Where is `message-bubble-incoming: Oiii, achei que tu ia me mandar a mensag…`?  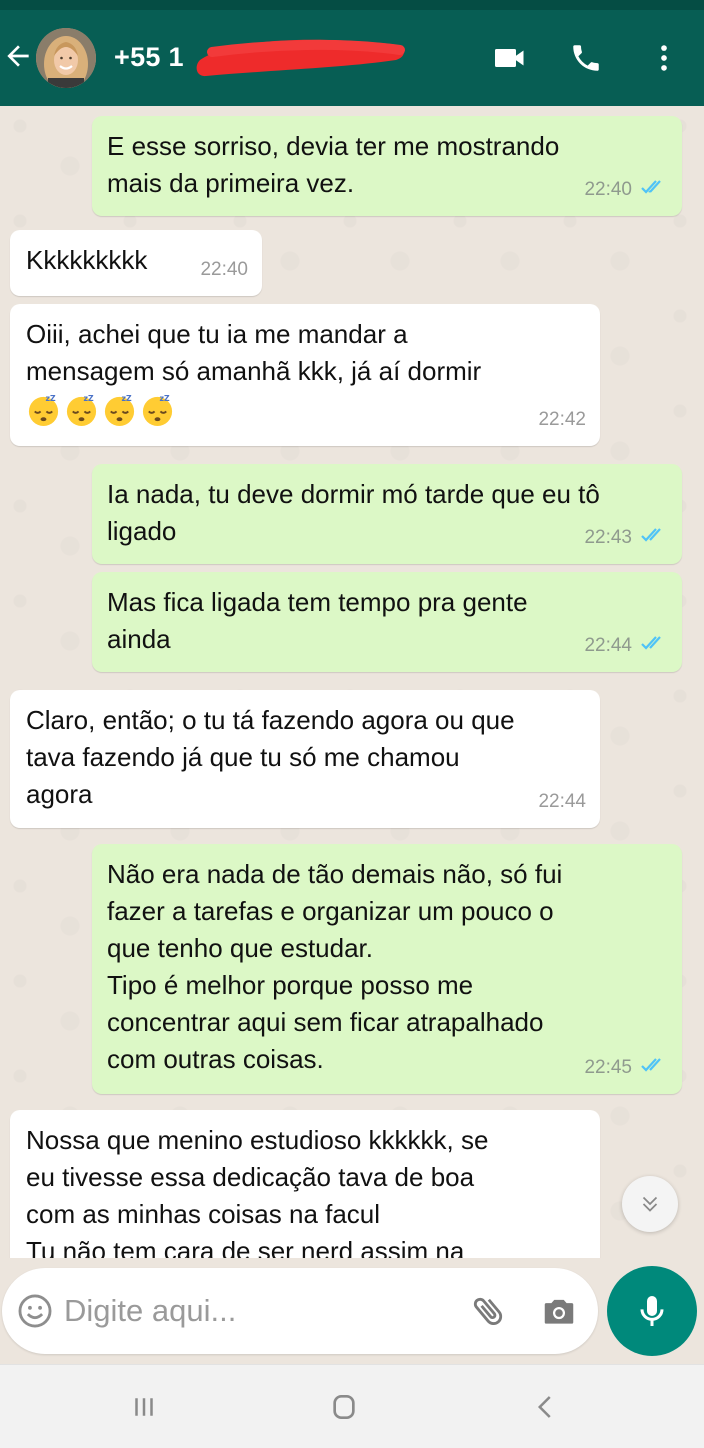 message-bubble-incoming: Oiii, achei que tu ia me mandar a mensag… is located at coordinates (305, 375).